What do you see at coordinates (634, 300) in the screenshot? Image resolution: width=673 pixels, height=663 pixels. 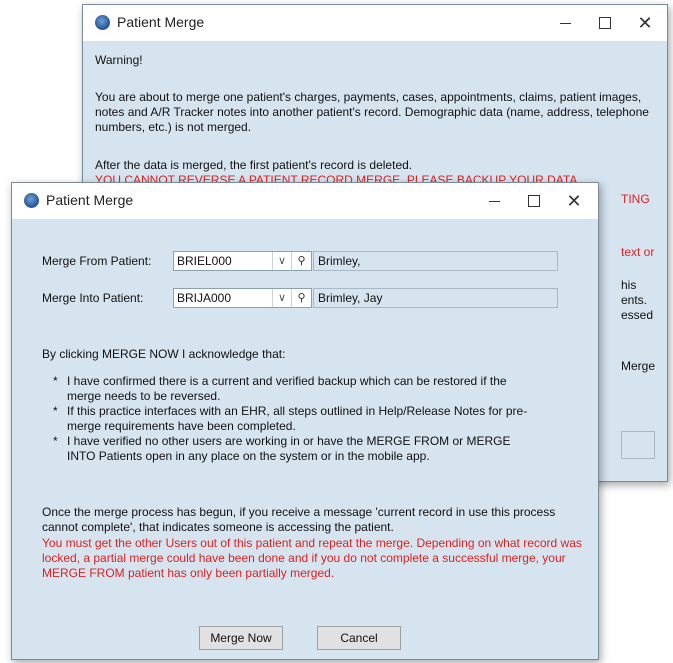 I see `back-fragment-4: ents.` at bounding box center [634, 300].